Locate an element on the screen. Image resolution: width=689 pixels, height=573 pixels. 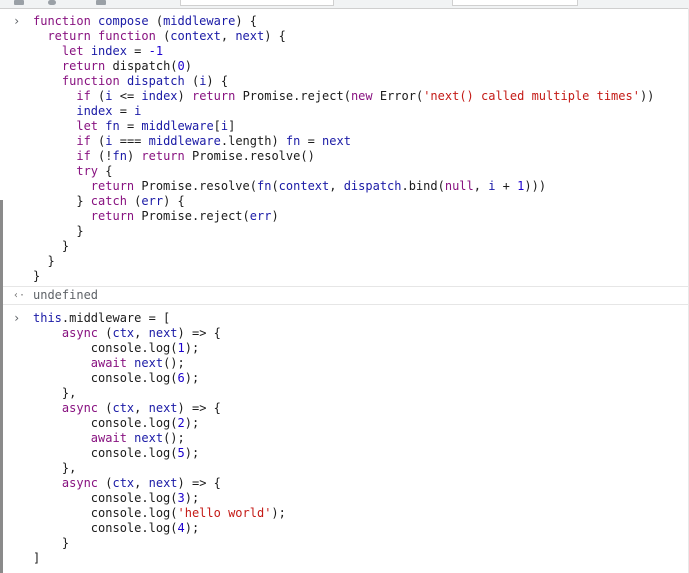
code-token: compose is located at coordinates (123, 21).